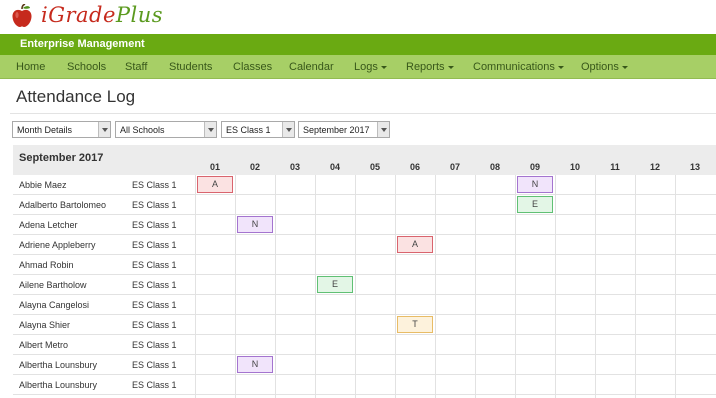  I want to click on enterprise-title: Enterprise Management, so click(82, 44).